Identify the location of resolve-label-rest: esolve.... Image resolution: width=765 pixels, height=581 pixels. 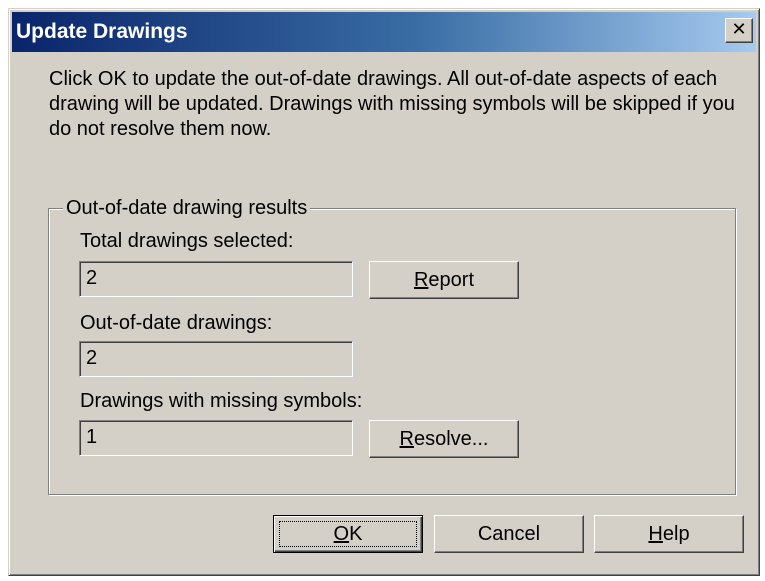
(451, 439).